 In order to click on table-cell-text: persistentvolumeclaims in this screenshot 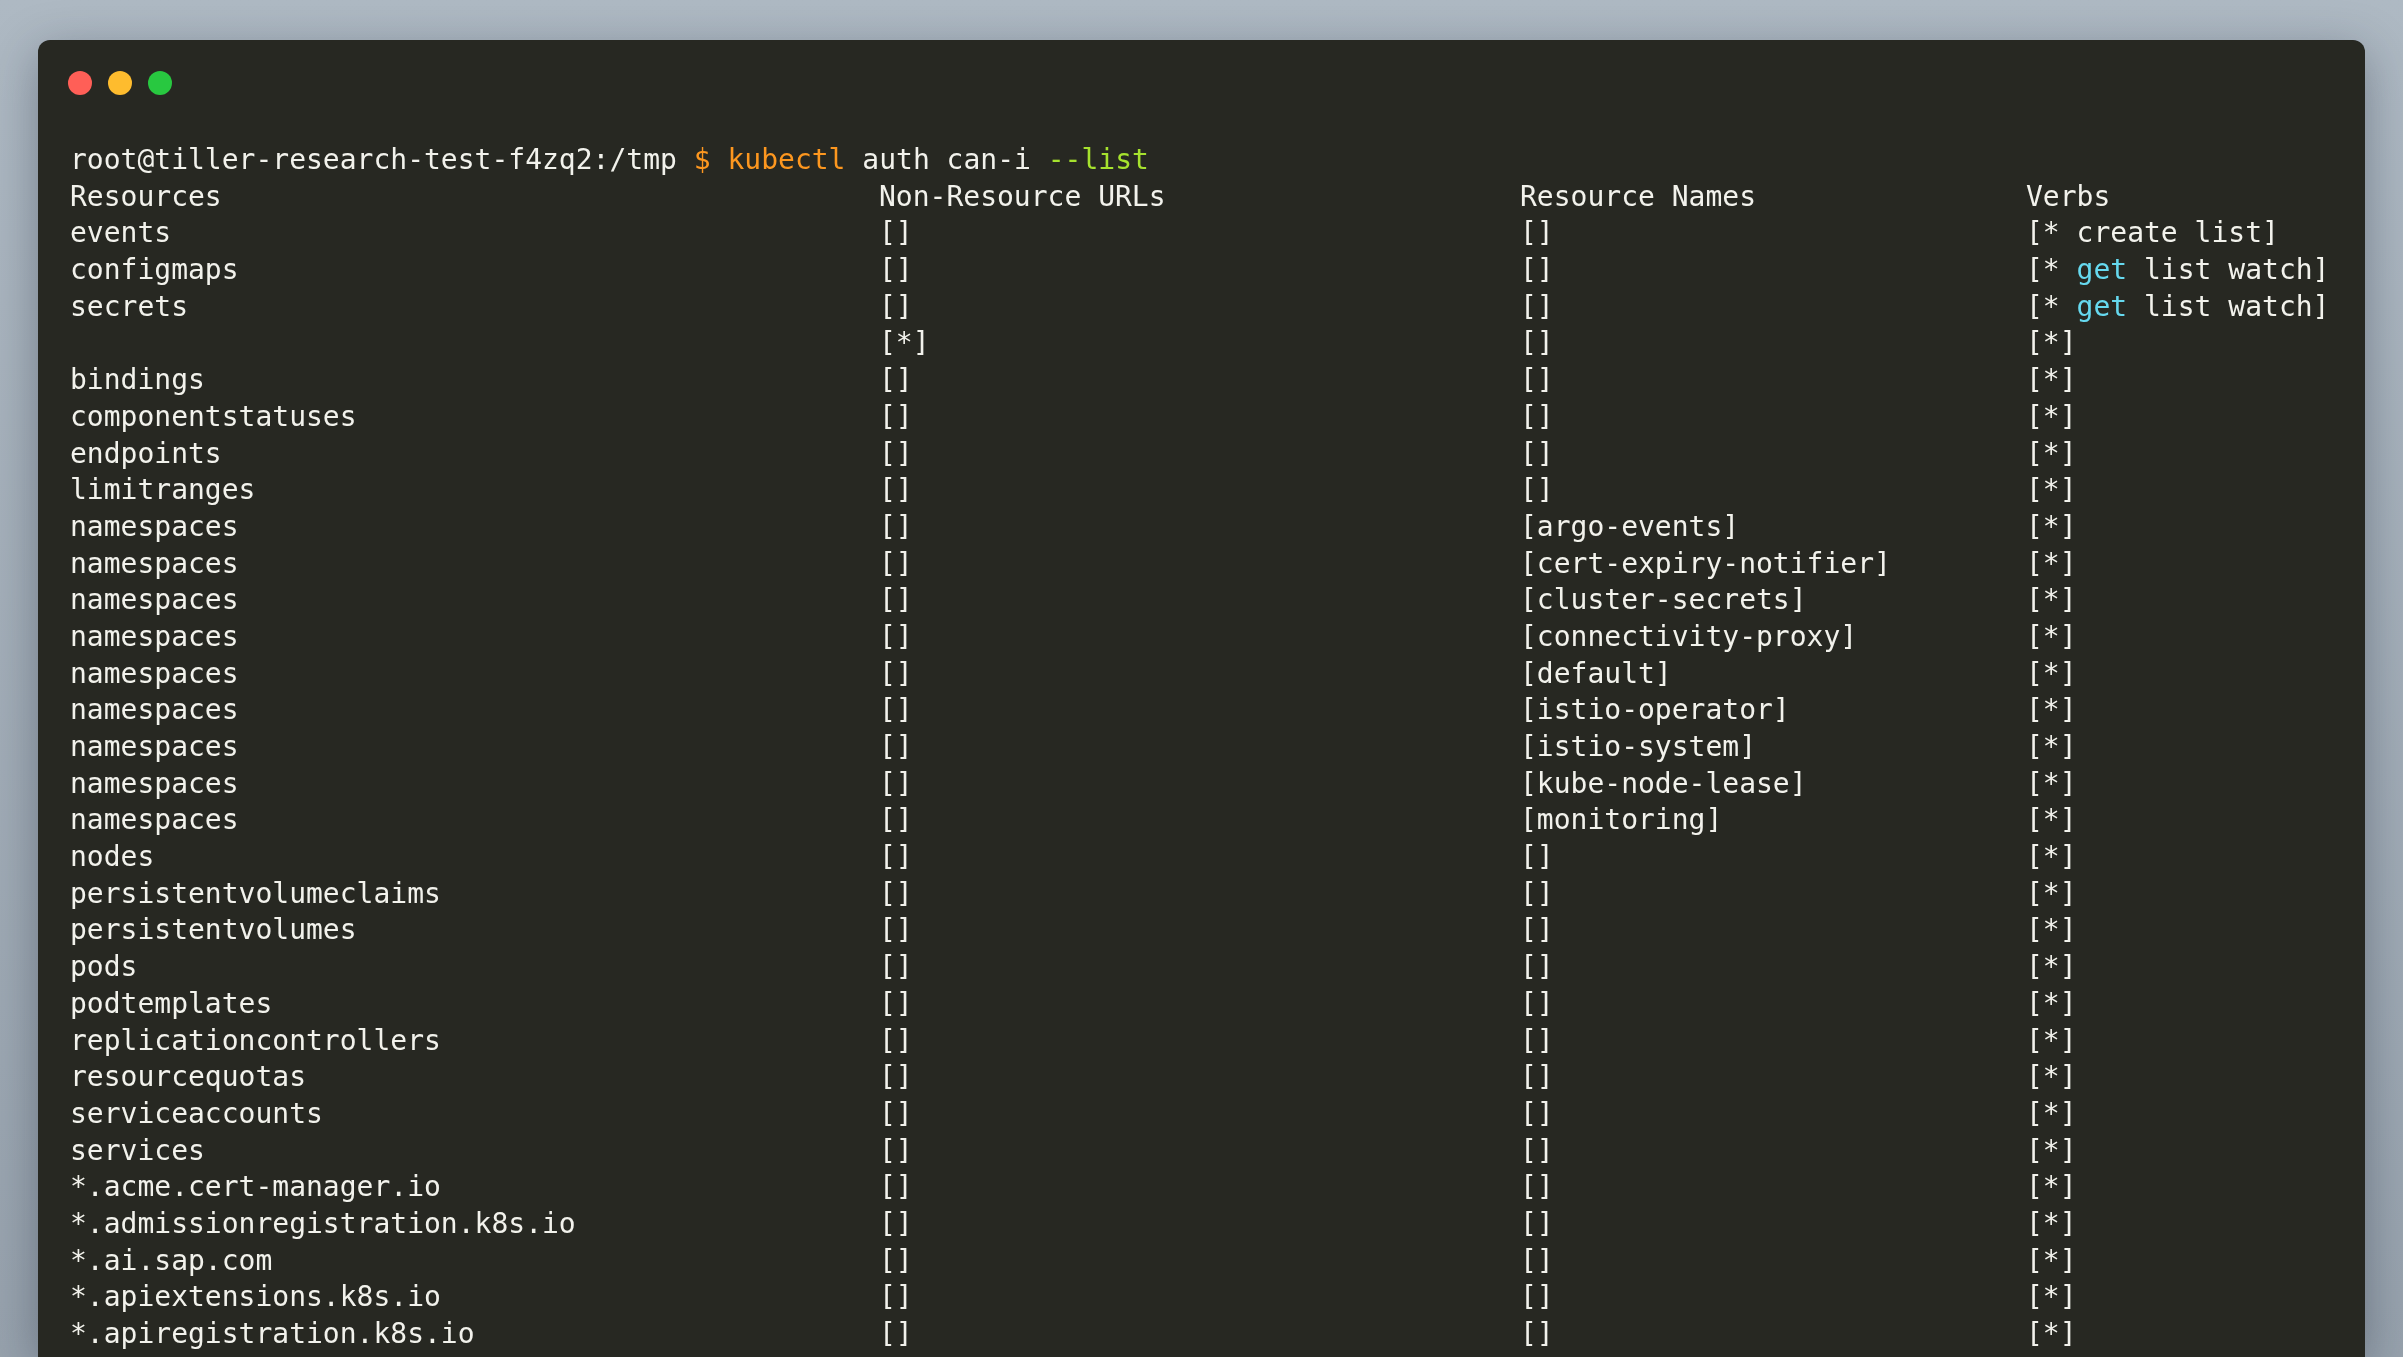, I will do `click(255, 893)`.